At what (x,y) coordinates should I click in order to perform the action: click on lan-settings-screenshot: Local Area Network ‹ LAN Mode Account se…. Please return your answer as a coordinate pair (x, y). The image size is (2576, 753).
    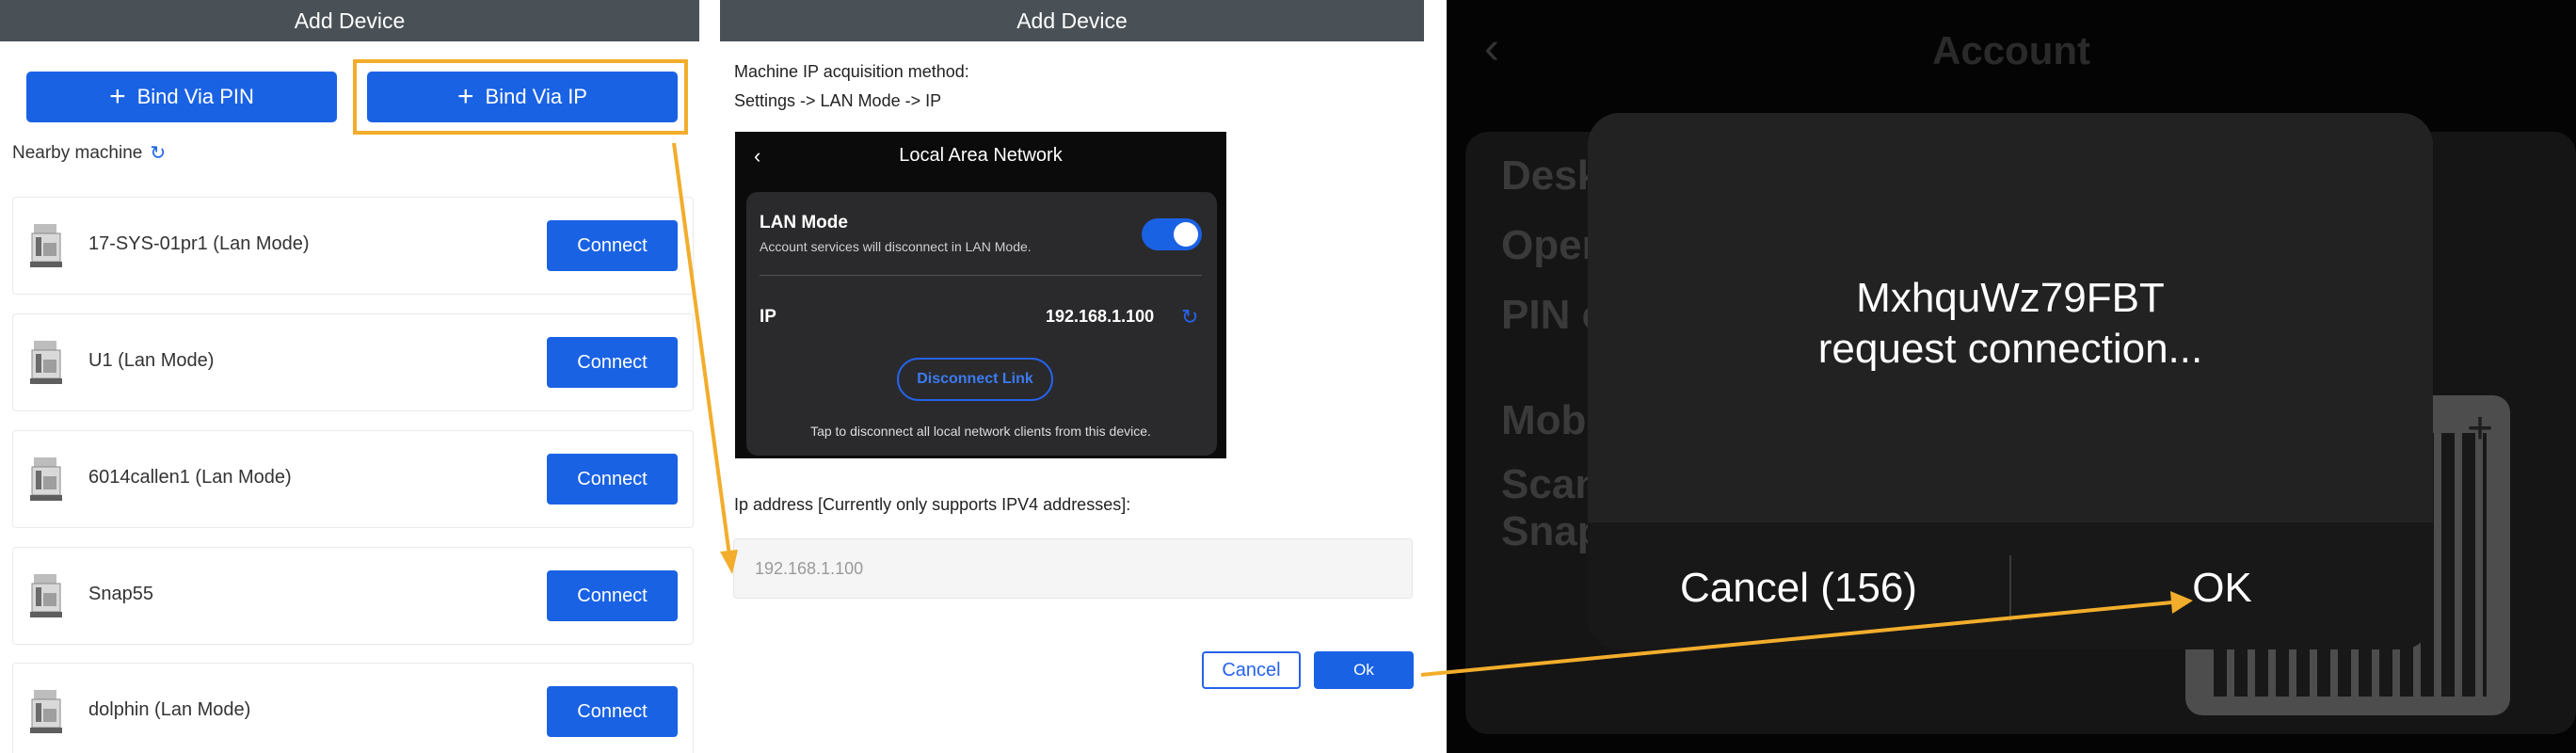
    Looking at the image, I should click on (980, 295).